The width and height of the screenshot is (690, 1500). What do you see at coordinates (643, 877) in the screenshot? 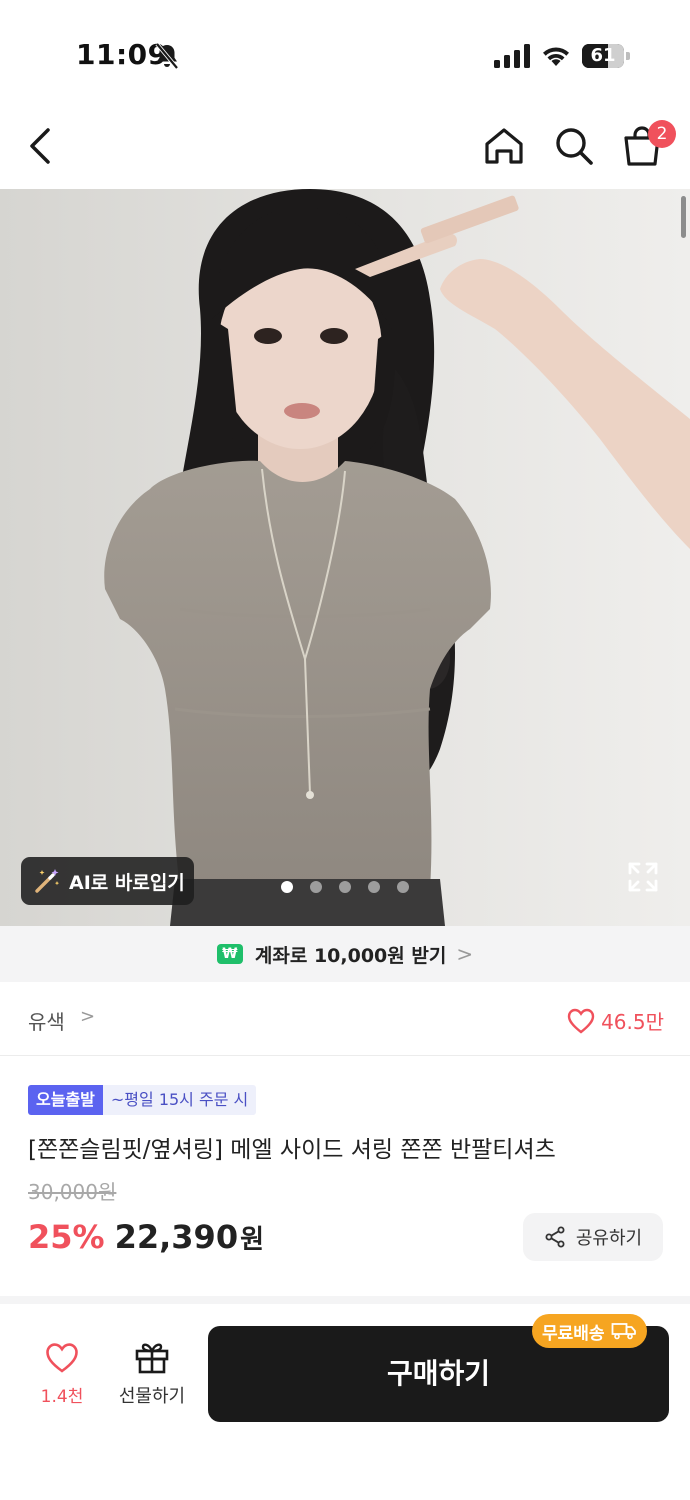
I see `expand-icon` at bounding box center [643, 877].